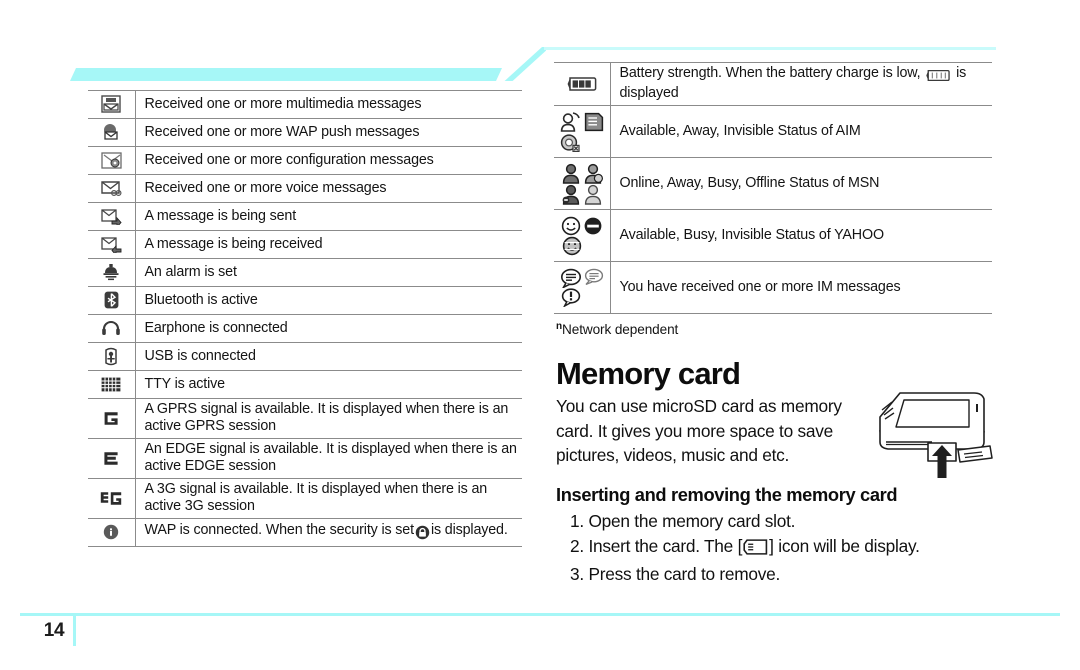 Image resolution: width=1080 pixels, height=670 pixels. Describe the element at coordinates (112, 300) in the screenshot. I see `bluetooth-icon` at that location.